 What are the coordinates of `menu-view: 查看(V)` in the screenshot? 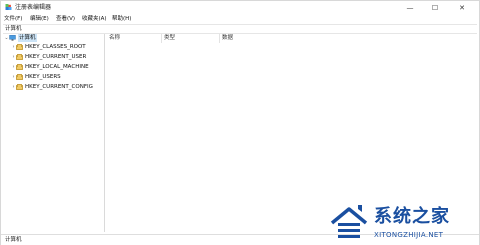 It's located at (65, 19).